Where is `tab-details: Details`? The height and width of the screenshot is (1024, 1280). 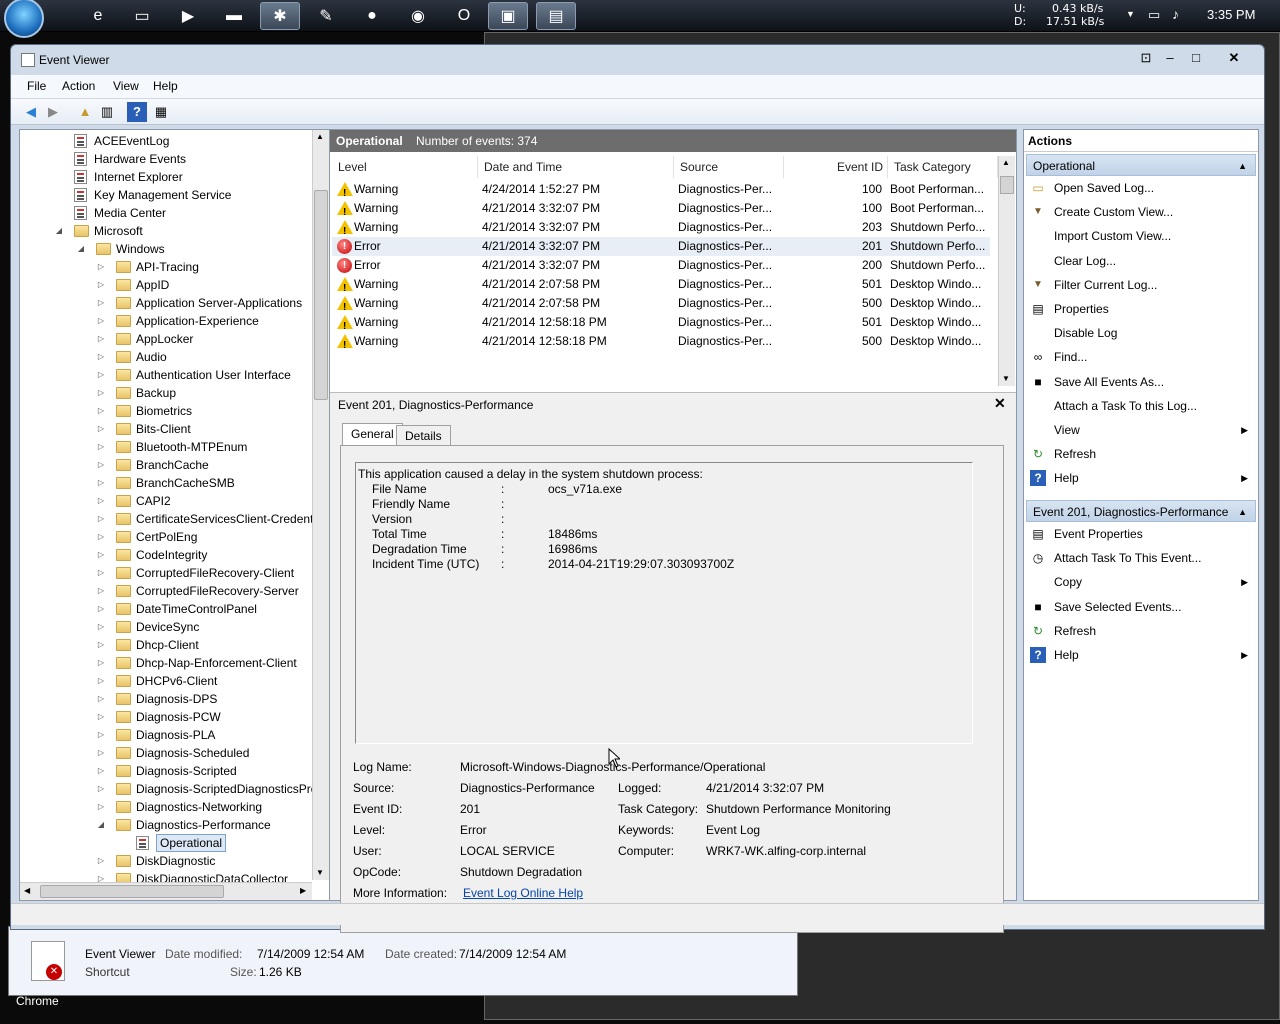 tab-details: Details is located at coordinates (423, 435).